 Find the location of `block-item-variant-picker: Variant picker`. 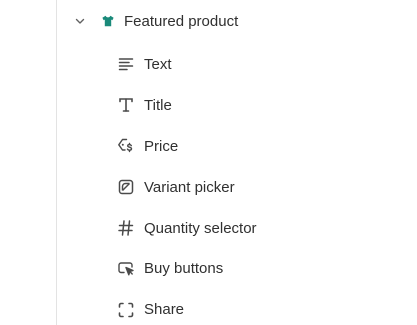

block-item-variant-picker: Variant picker is located at coordinates (186, 187).